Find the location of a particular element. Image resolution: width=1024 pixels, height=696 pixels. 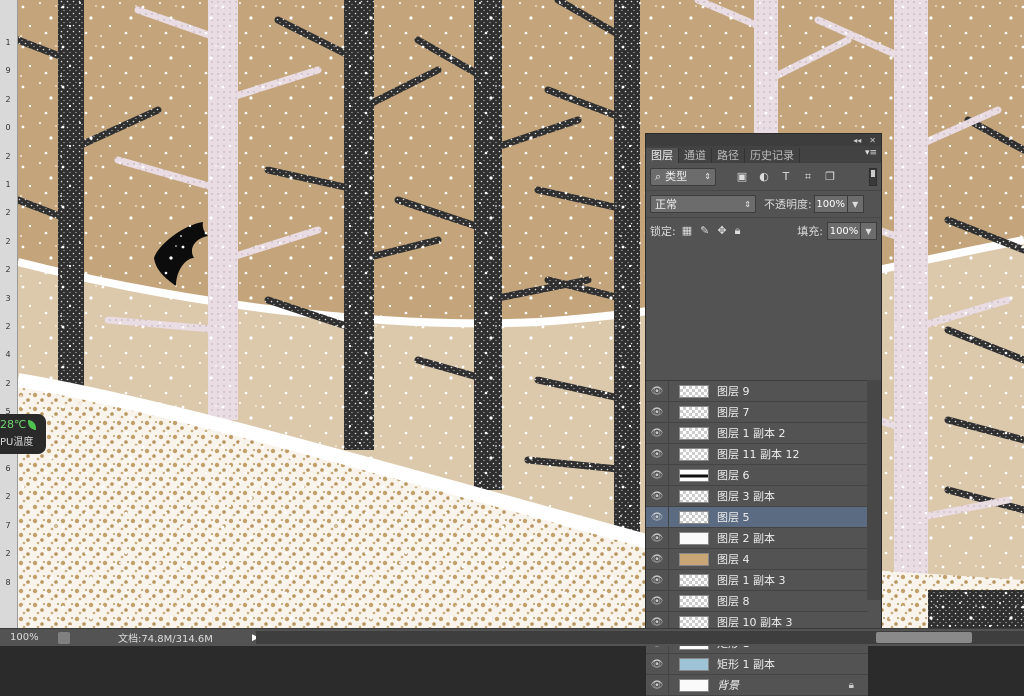

layer-name: 图层 1 副本 3 is located at coordinates (751, 580).